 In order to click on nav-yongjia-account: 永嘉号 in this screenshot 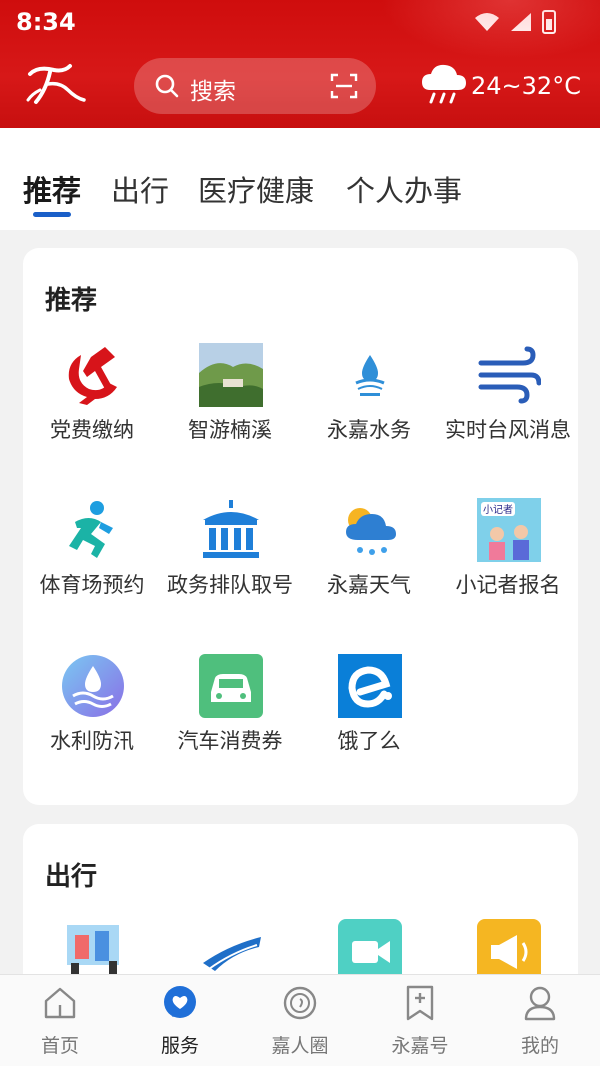, I will do `click(420, 1020)`.